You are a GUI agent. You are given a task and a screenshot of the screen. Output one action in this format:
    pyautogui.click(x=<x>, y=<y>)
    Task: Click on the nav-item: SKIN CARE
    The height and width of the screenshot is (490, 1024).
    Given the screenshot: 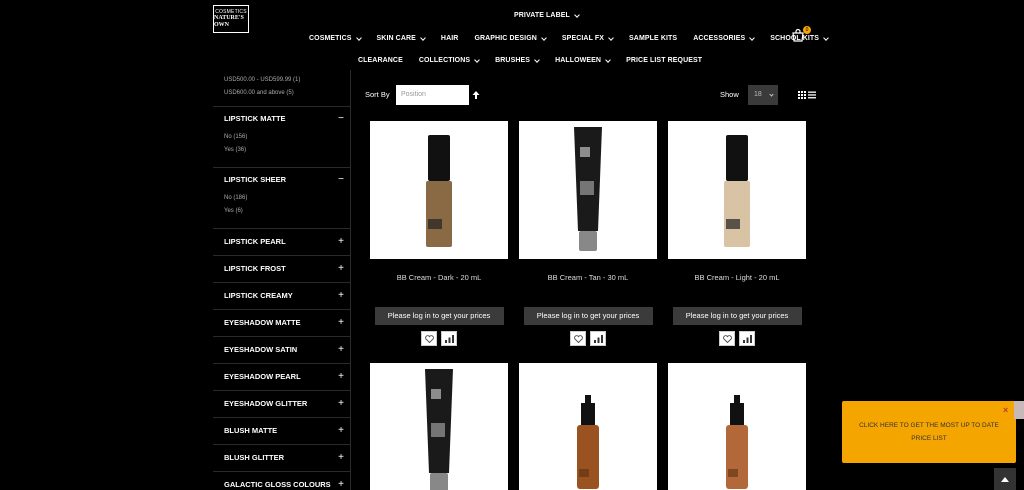 What is the action you would take?
    pyautogui.click(x=401, y=38)
    